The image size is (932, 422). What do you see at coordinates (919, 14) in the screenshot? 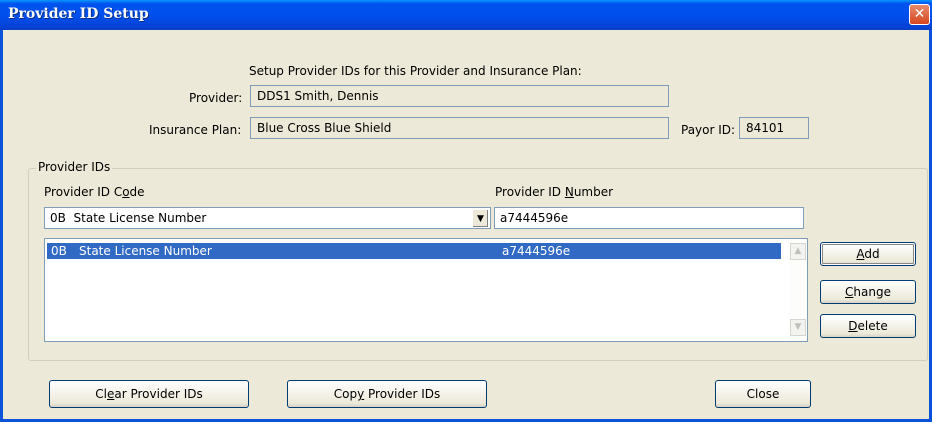
I see `close-icon: ✕` at bounding box center [919, 14].